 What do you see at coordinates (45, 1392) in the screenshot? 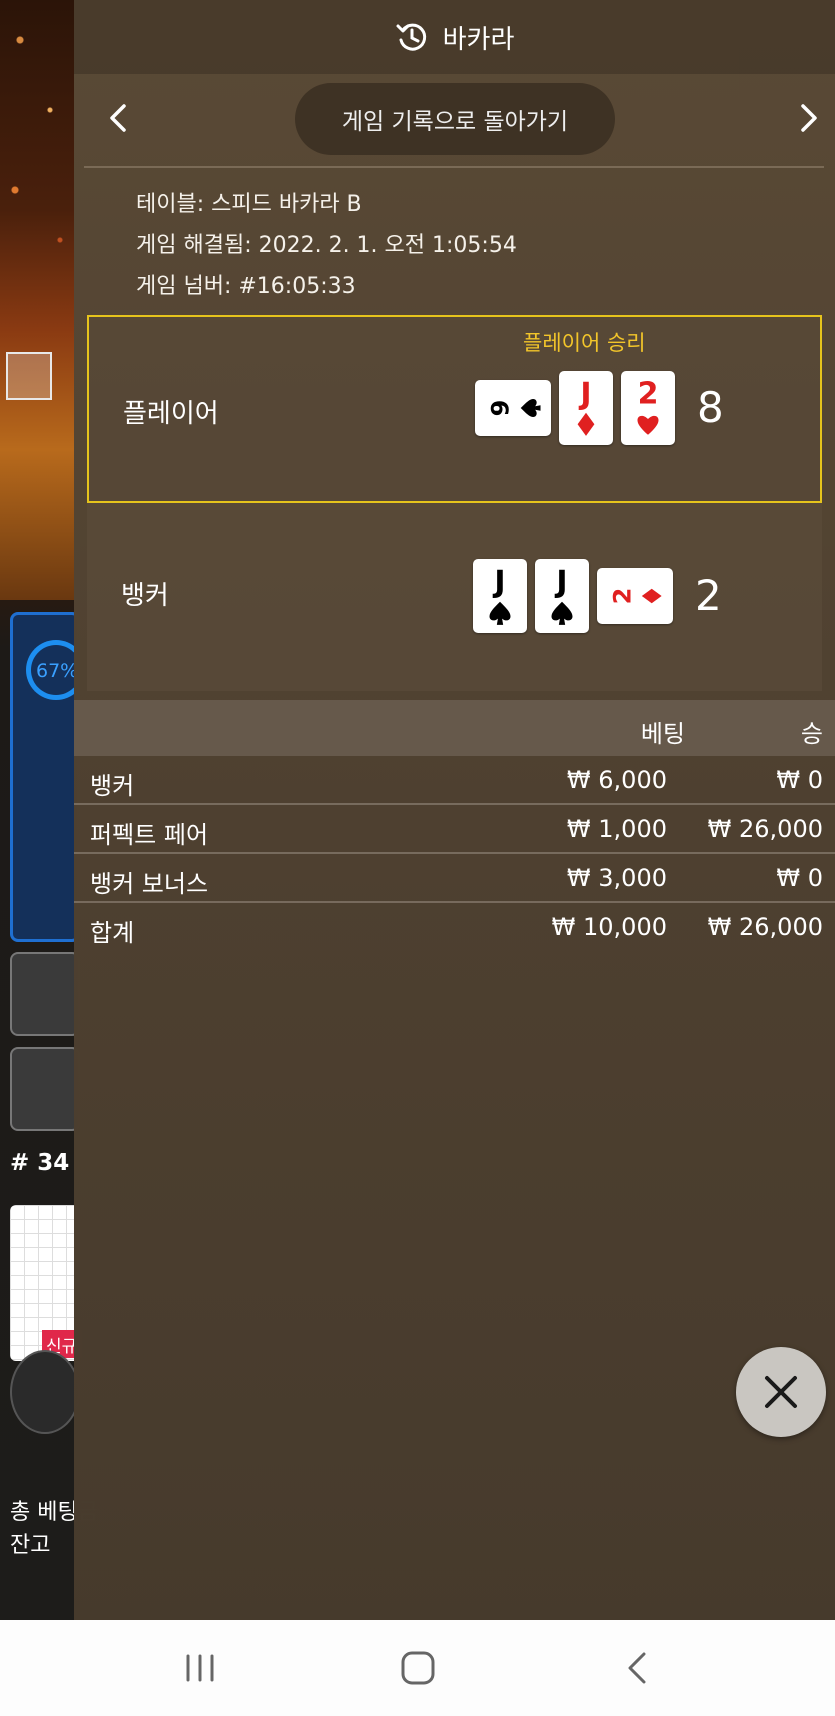
I see `chip-stack-button` at bounding box center [45, 1392].